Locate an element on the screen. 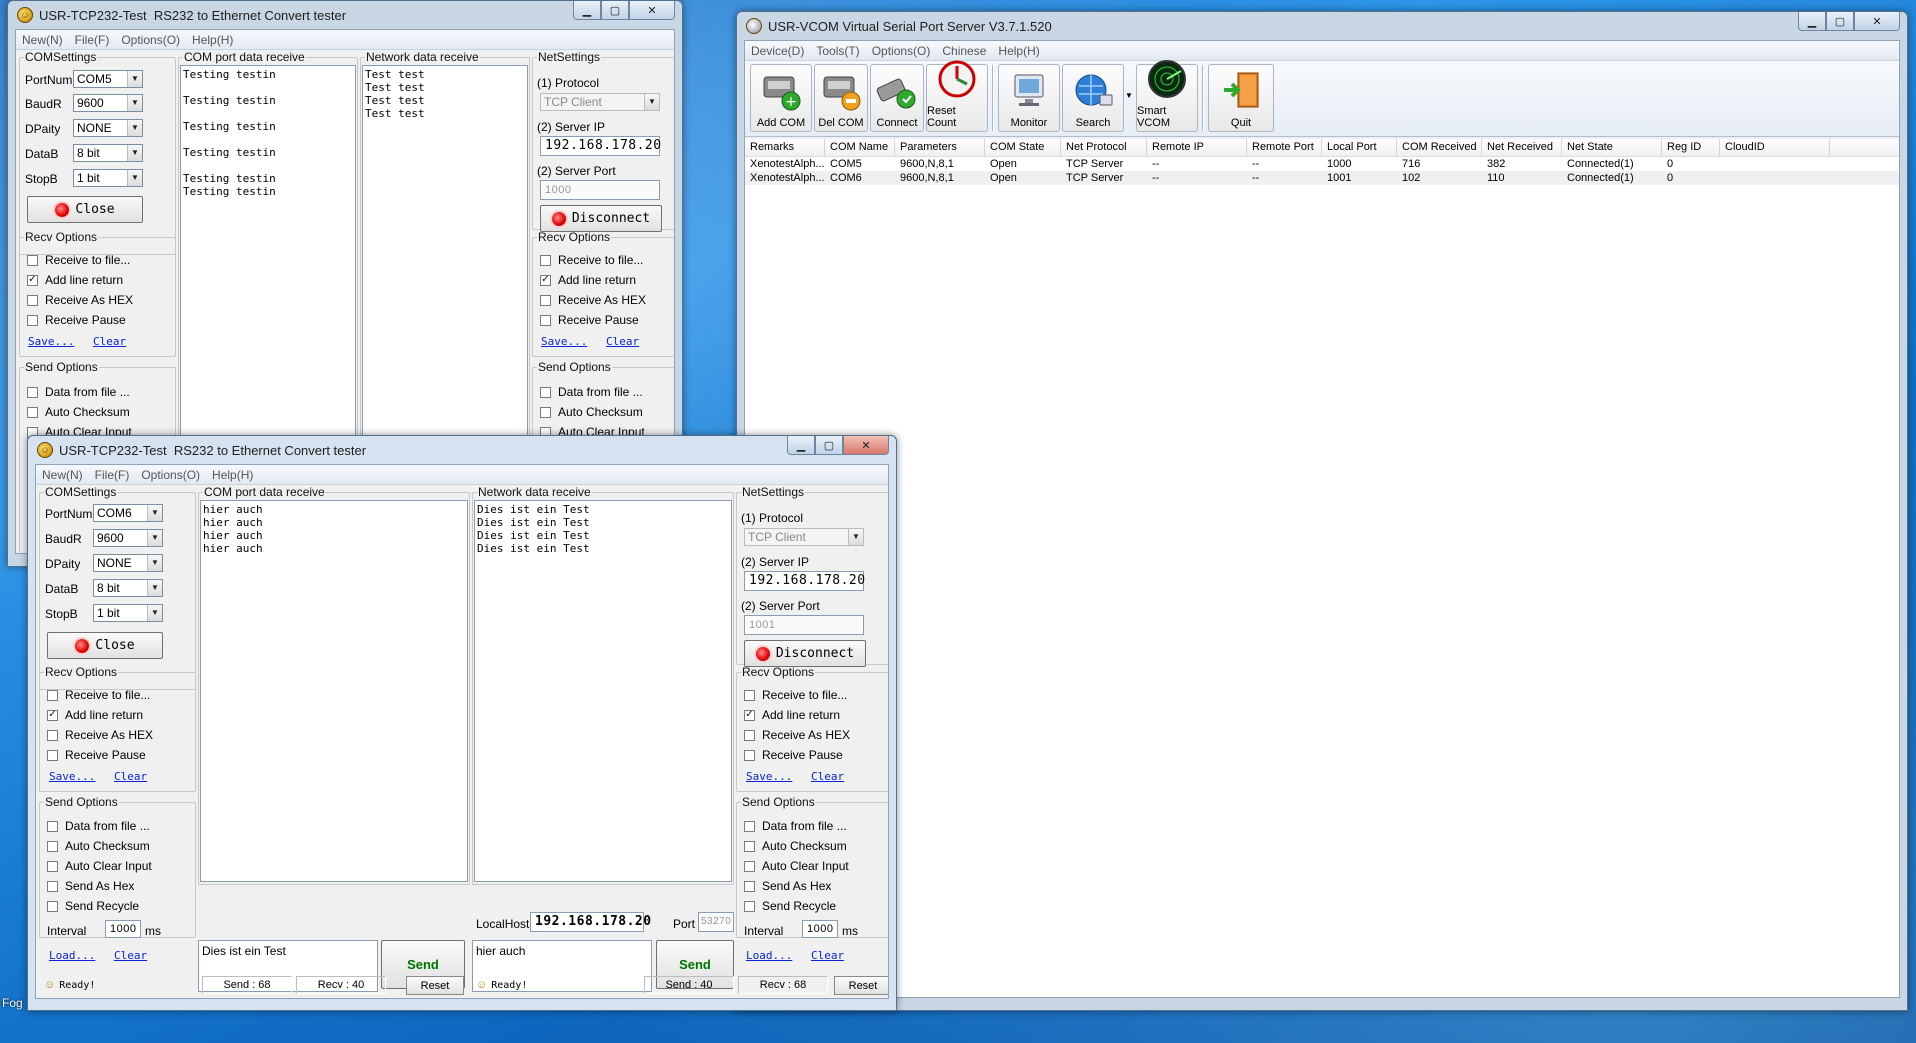  net-reset-button: Reset is located at coordinates (861, 985).